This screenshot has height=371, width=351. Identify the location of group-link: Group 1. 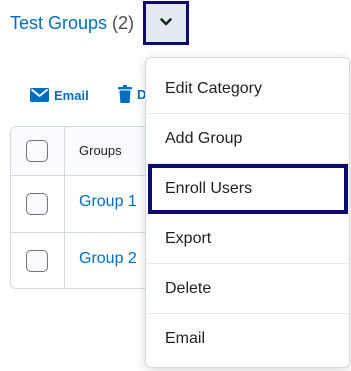
(108, 202).